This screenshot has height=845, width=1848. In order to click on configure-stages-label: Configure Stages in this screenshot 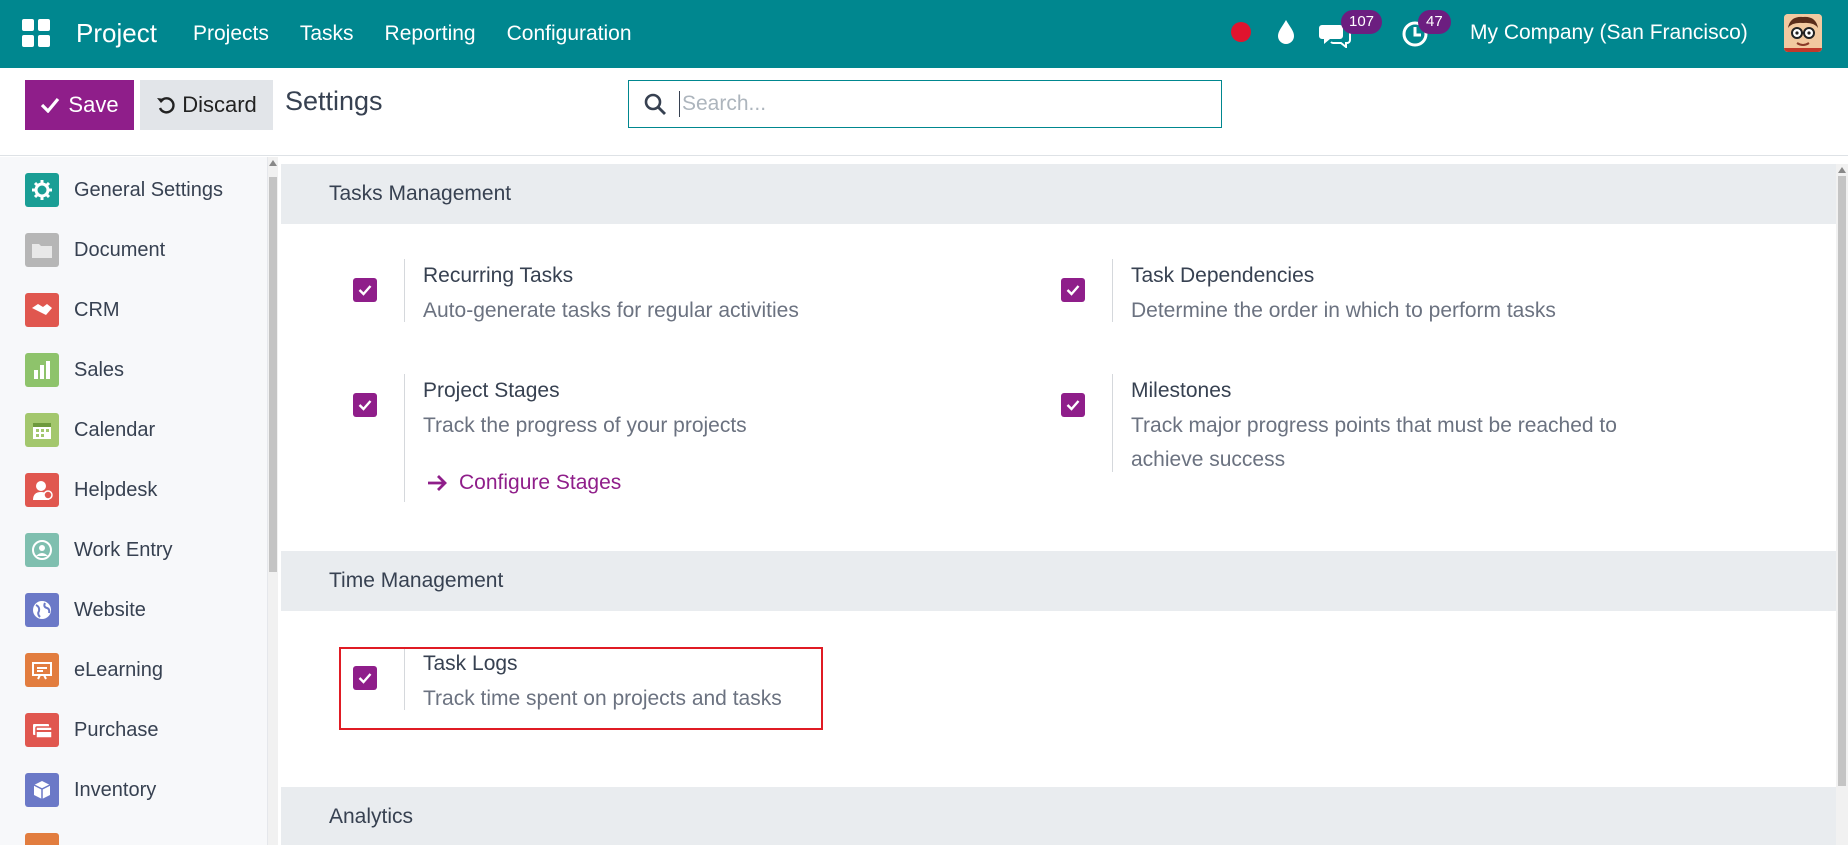, I will do `click(540, 482)`.